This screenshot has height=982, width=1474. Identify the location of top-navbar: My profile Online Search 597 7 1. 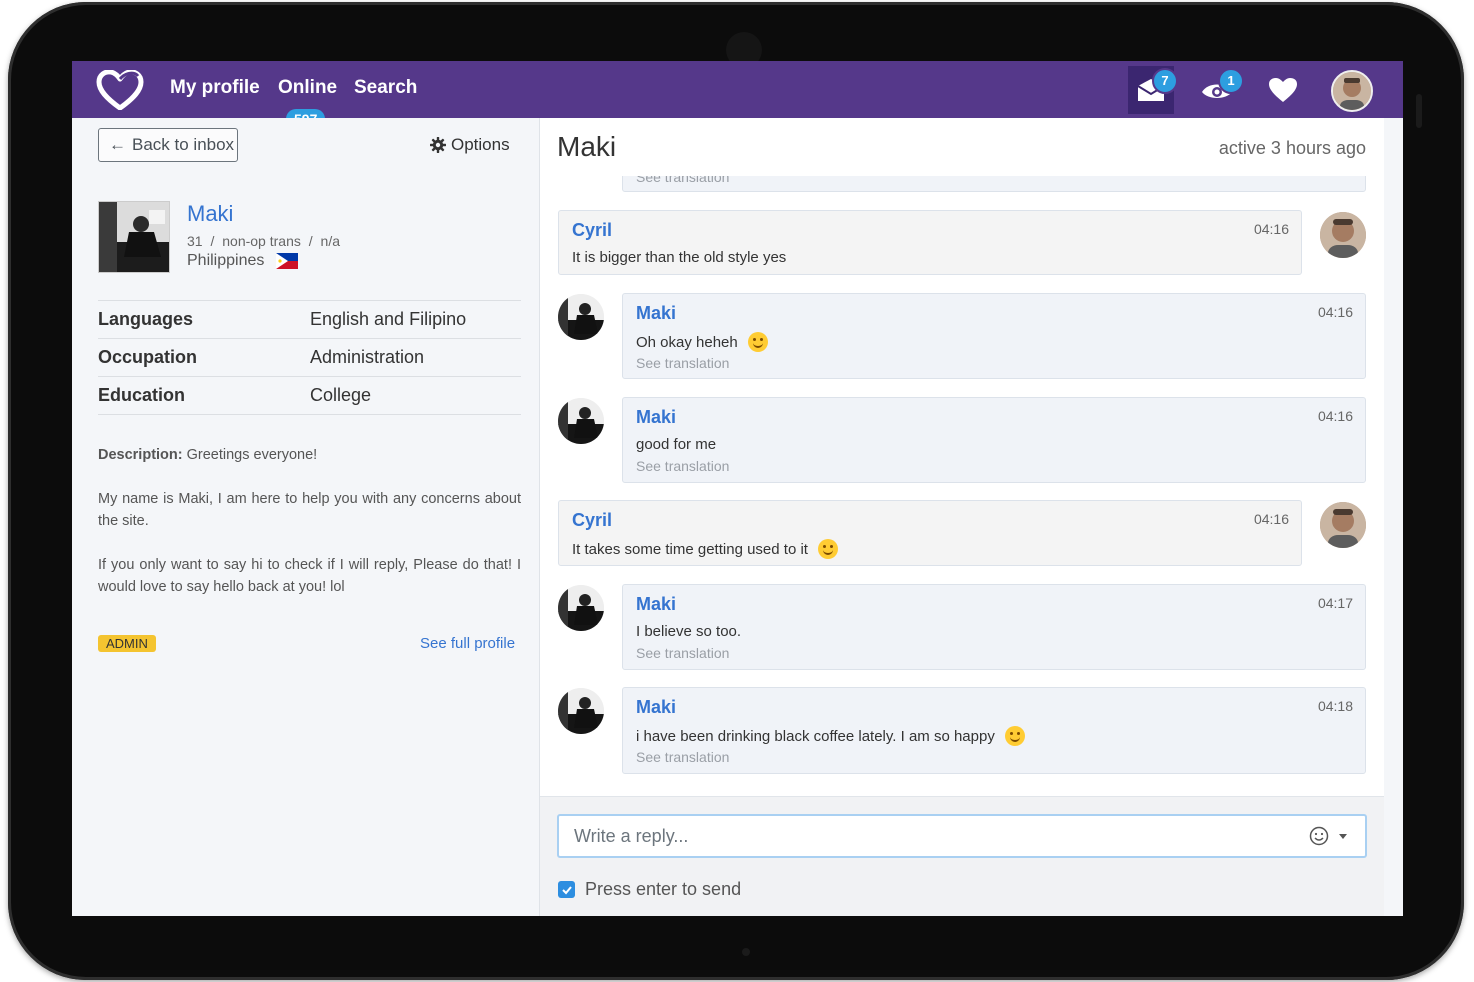
(737, 95).